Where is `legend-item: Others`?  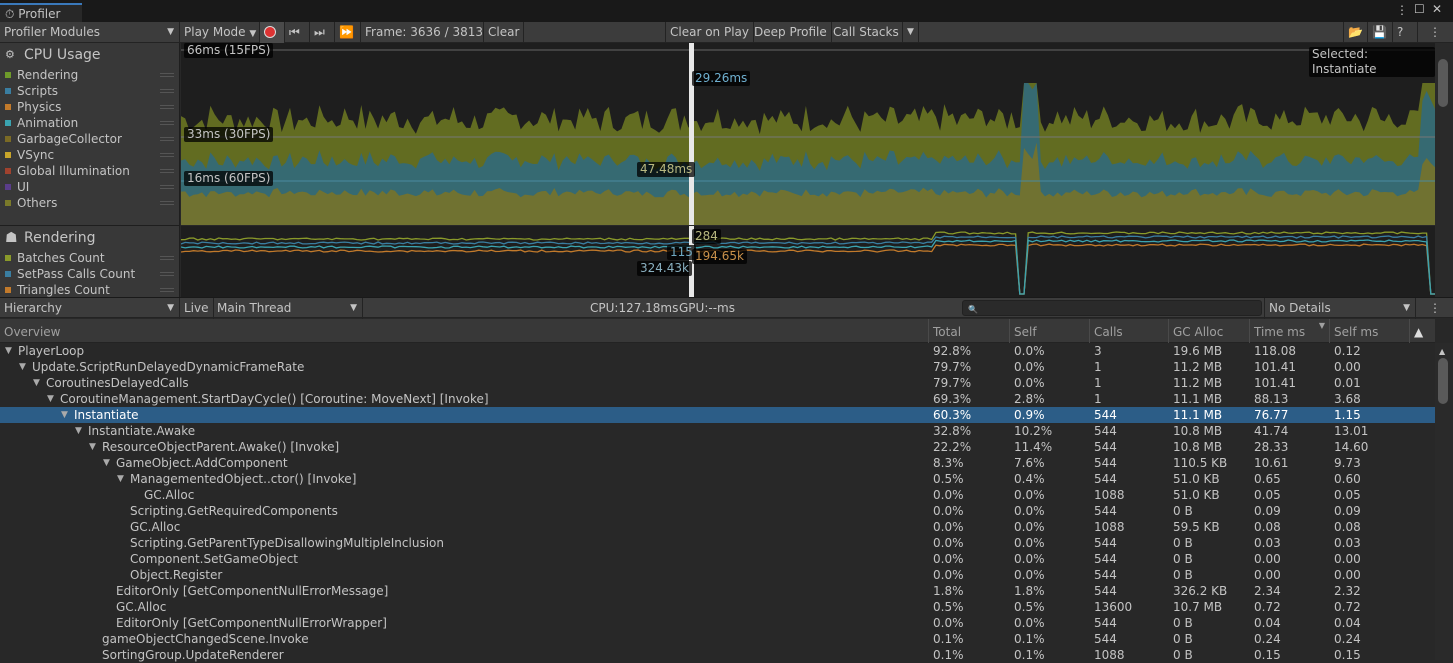 legend-item: Others is located at coordinates (89, 203).